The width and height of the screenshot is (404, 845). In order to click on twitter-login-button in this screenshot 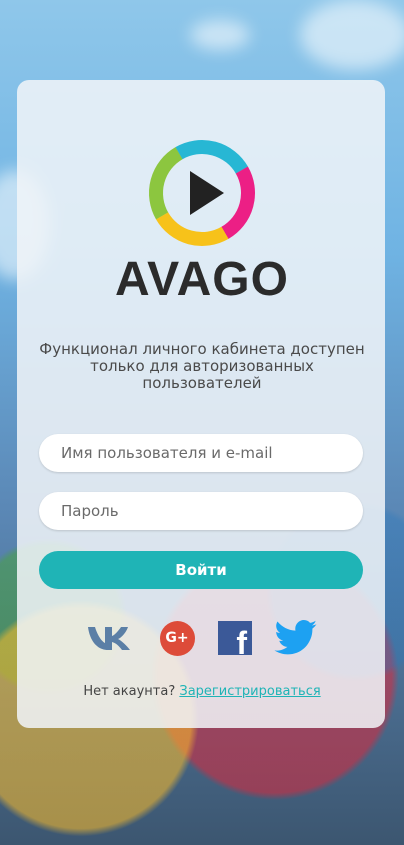, I will do `click(296, 638)`.